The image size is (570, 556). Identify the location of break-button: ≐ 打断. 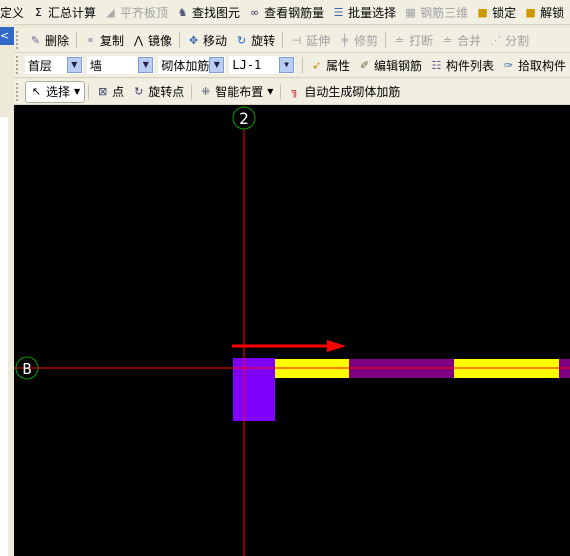
(413, 40).